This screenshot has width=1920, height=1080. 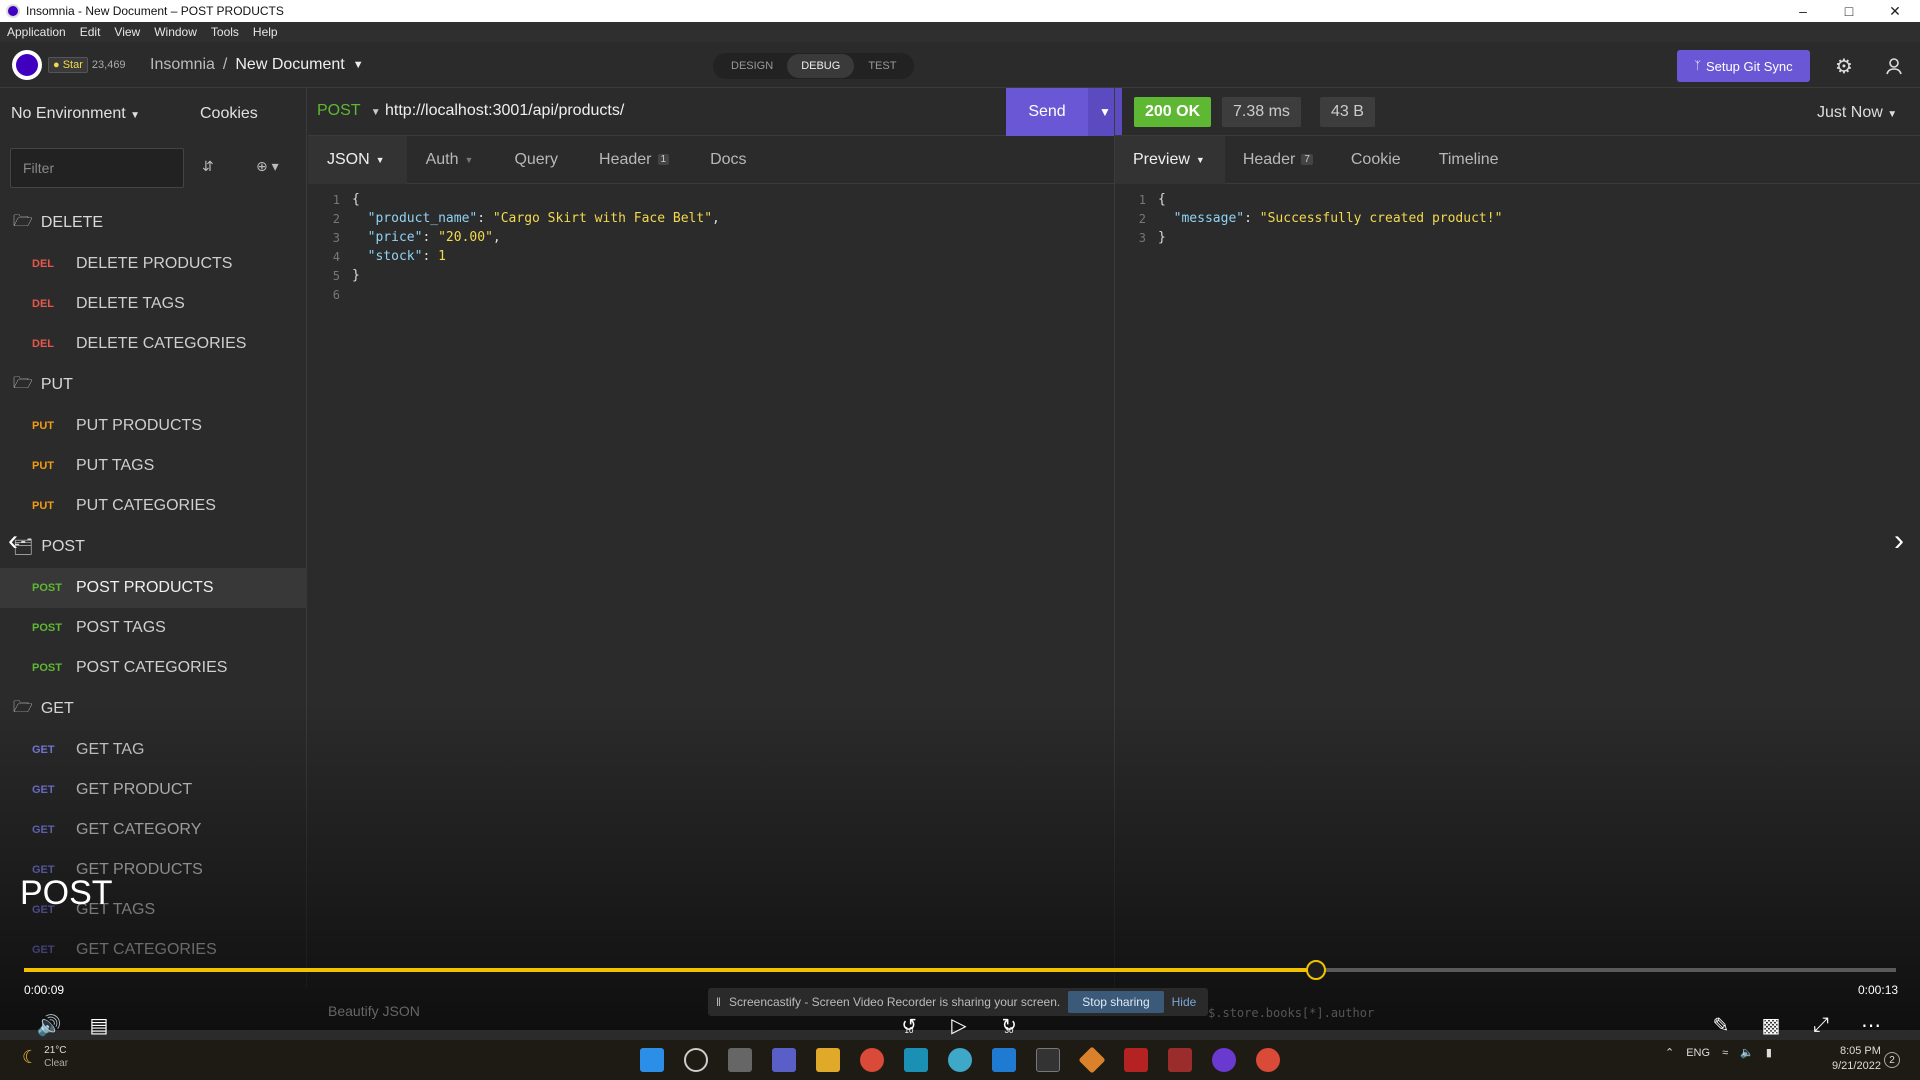 I want to click on app-tool-icon, so click(x=1180, y=1060).